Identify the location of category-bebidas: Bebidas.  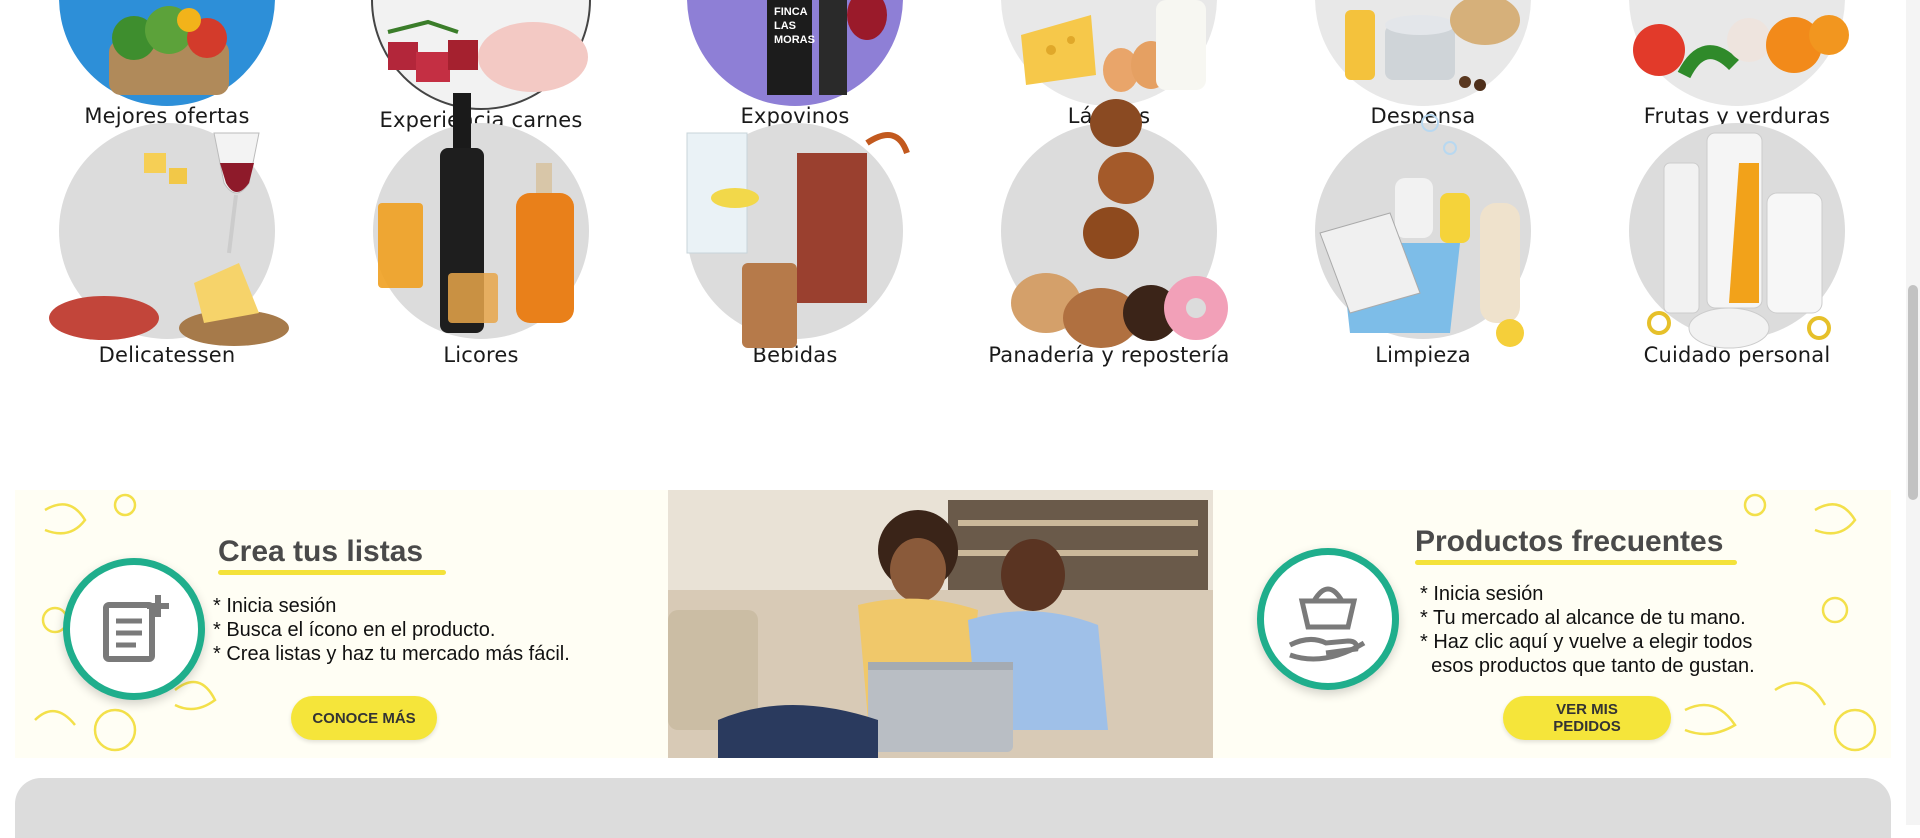
(795, 245).